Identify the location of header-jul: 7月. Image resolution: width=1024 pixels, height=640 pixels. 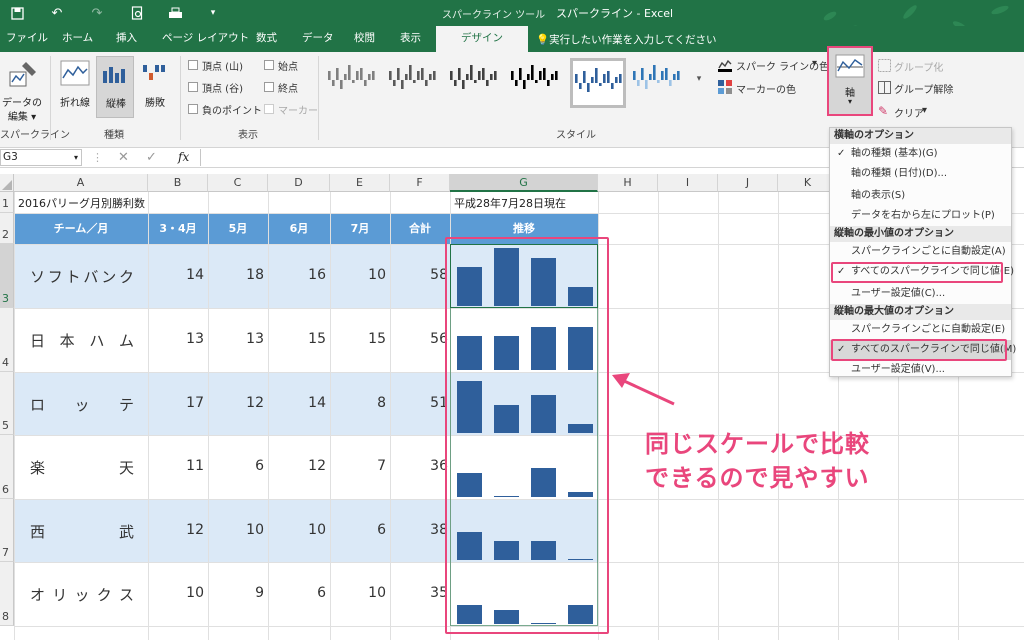
(360, 228).